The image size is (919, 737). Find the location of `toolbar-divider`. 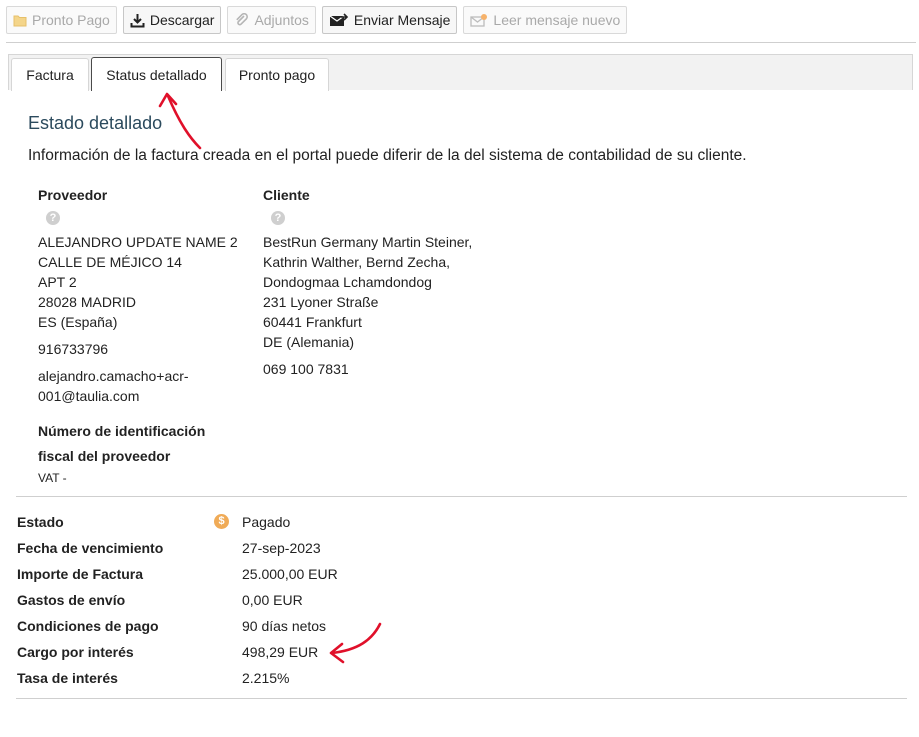

toolbar-divider is located at coordinates (461, 42).